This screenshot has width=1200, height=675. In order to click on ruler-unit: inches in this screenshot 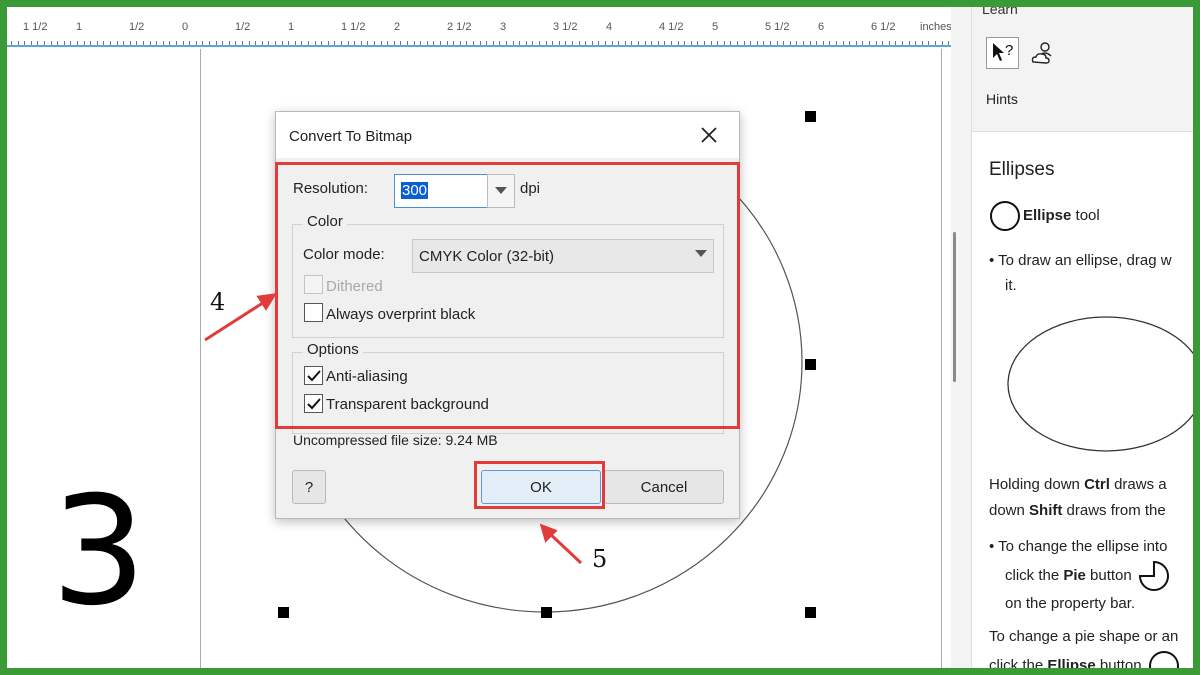, I will do `click(936, 27)`.